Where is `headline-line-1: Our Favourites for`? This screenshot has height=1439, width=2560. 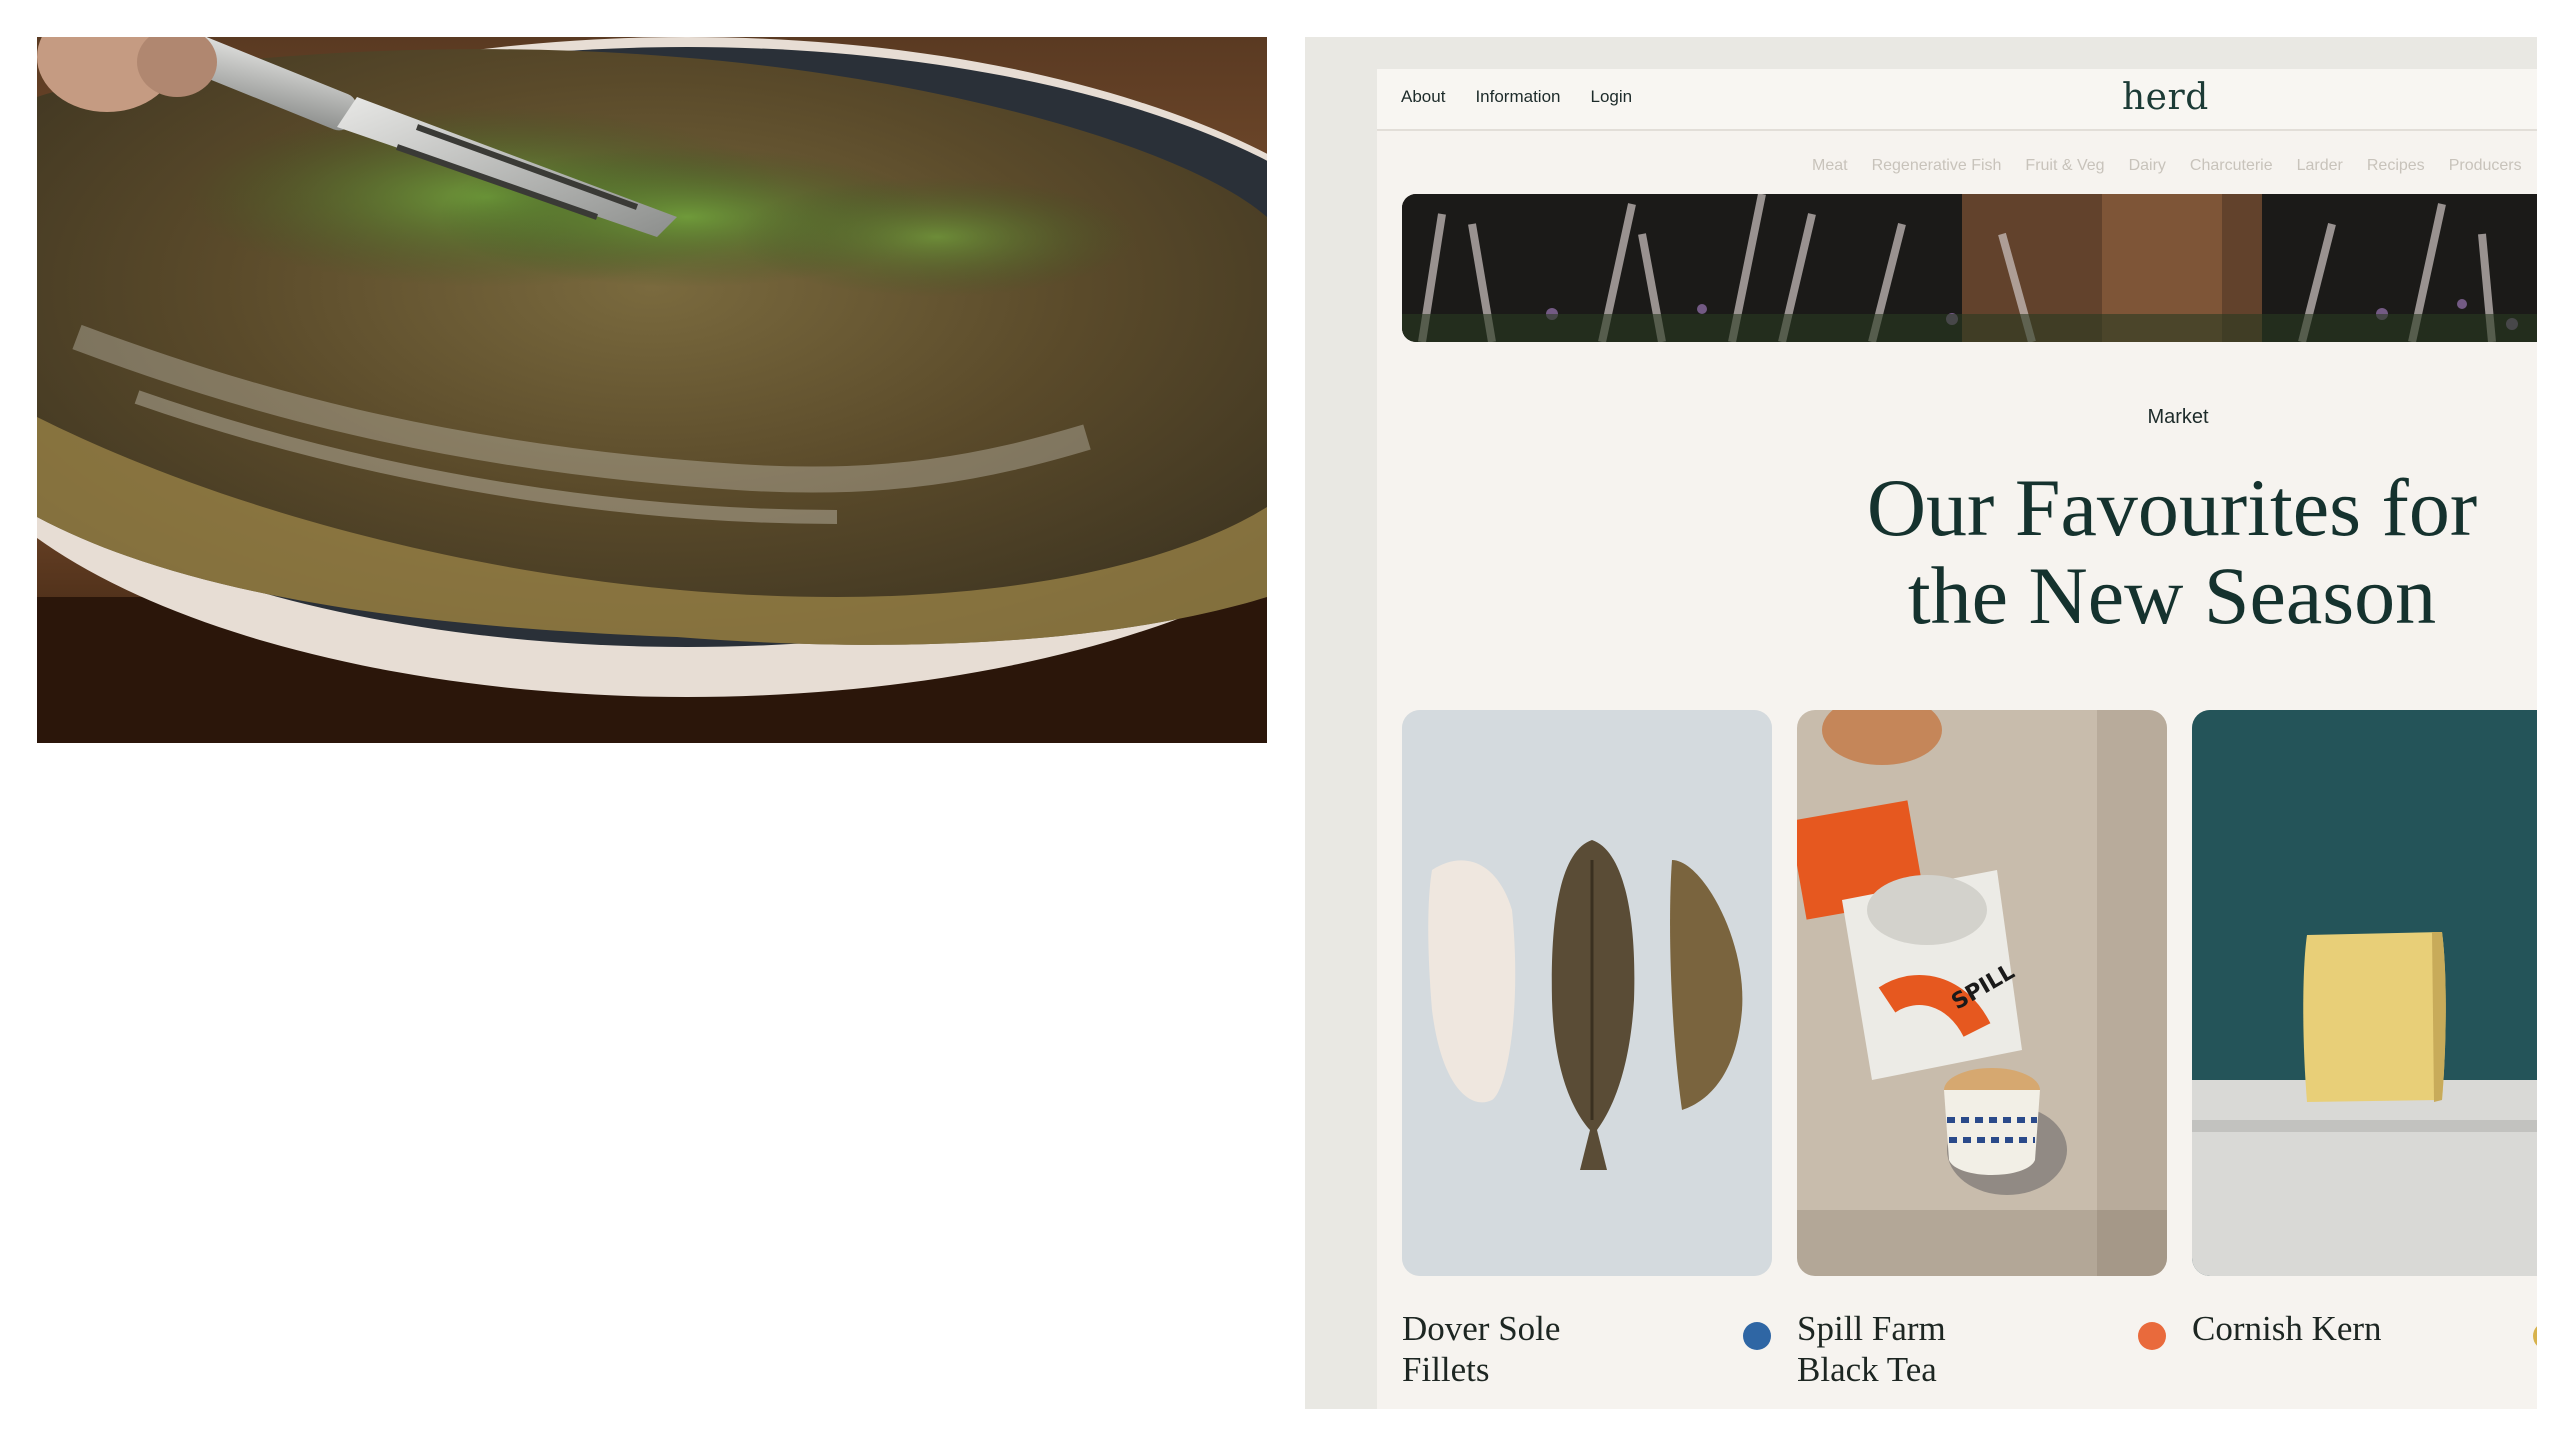
headline-line-1: Our Favourites for is located at coordinates (2172, 507).